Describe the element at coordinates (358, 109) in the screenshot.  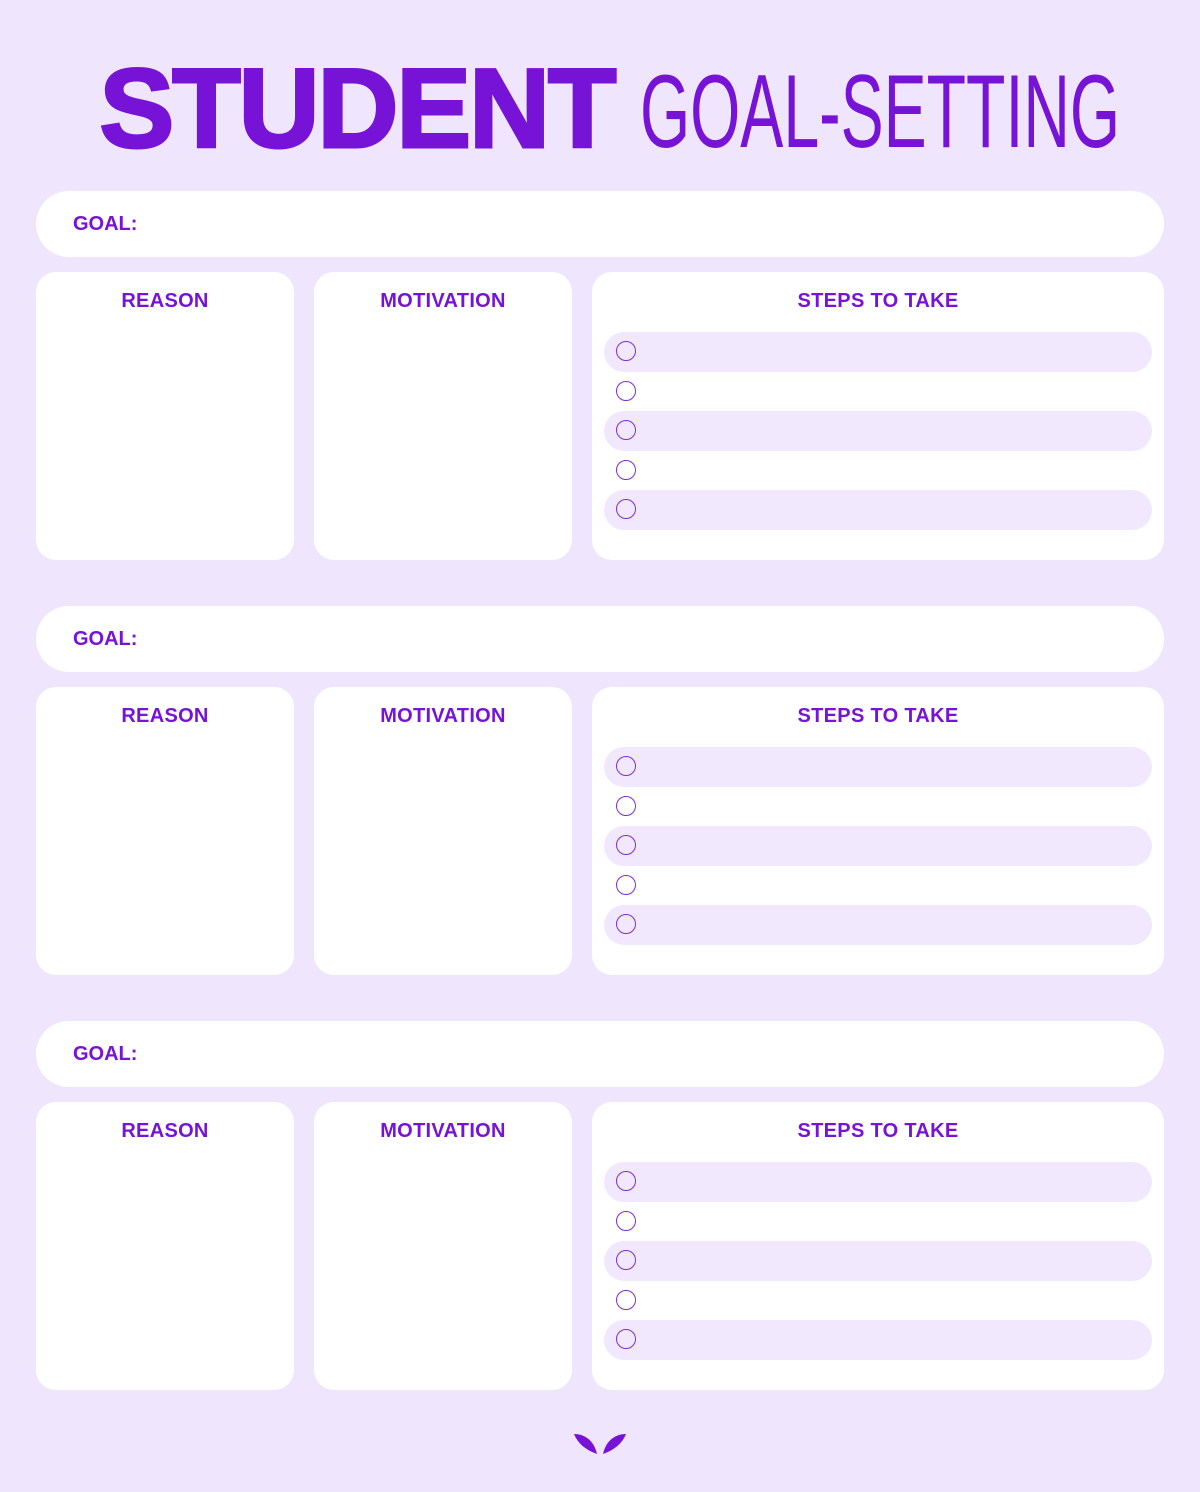
I see `title-bold: STUDENT` at that location.